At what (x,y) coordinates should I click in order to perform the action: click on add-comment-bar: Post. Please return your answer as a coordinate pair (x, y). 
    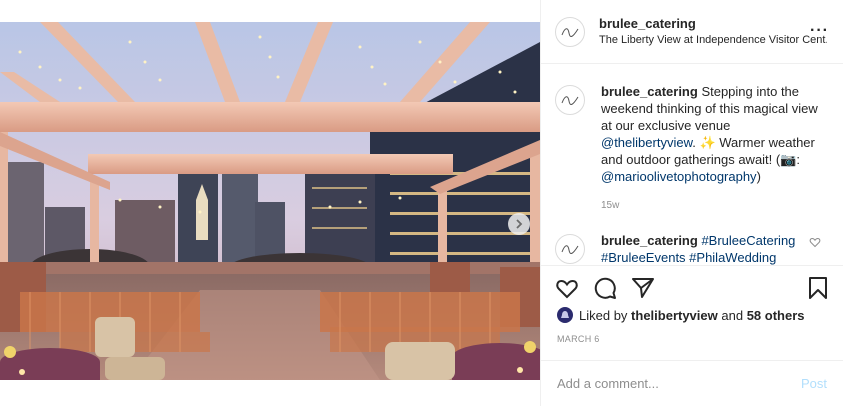
    Looking at the image, I should click on (692, 383).